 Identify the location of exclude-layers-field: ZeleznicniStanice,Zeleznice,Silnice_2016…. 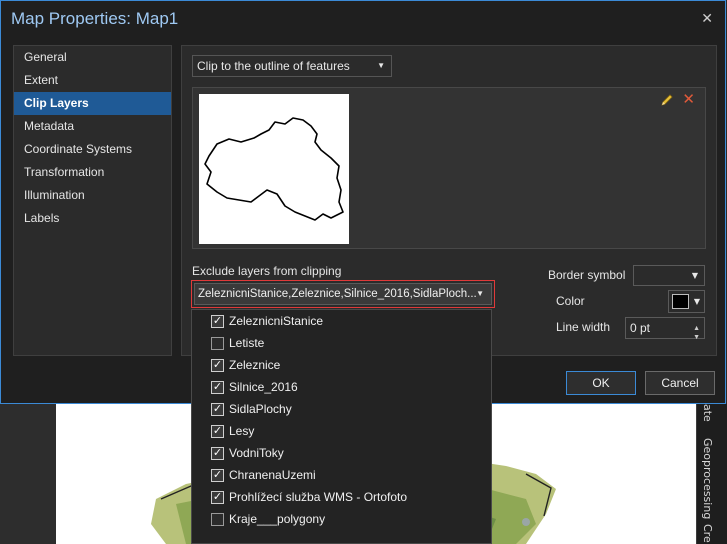
(343, 294).